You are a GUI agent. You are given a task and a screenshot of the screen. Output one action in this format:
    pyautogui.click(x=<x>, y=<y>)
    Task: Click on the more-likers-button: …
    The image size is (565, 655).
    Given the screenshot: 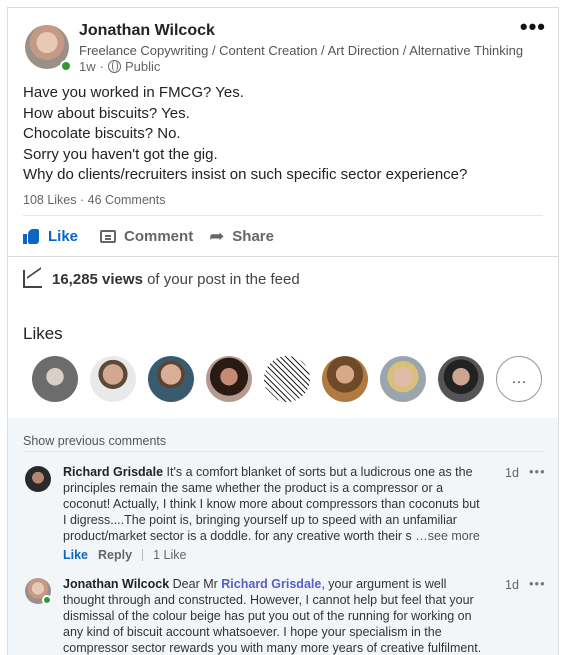 What is the action you would take?
    pyautogui.click(x=519, y=379)
    